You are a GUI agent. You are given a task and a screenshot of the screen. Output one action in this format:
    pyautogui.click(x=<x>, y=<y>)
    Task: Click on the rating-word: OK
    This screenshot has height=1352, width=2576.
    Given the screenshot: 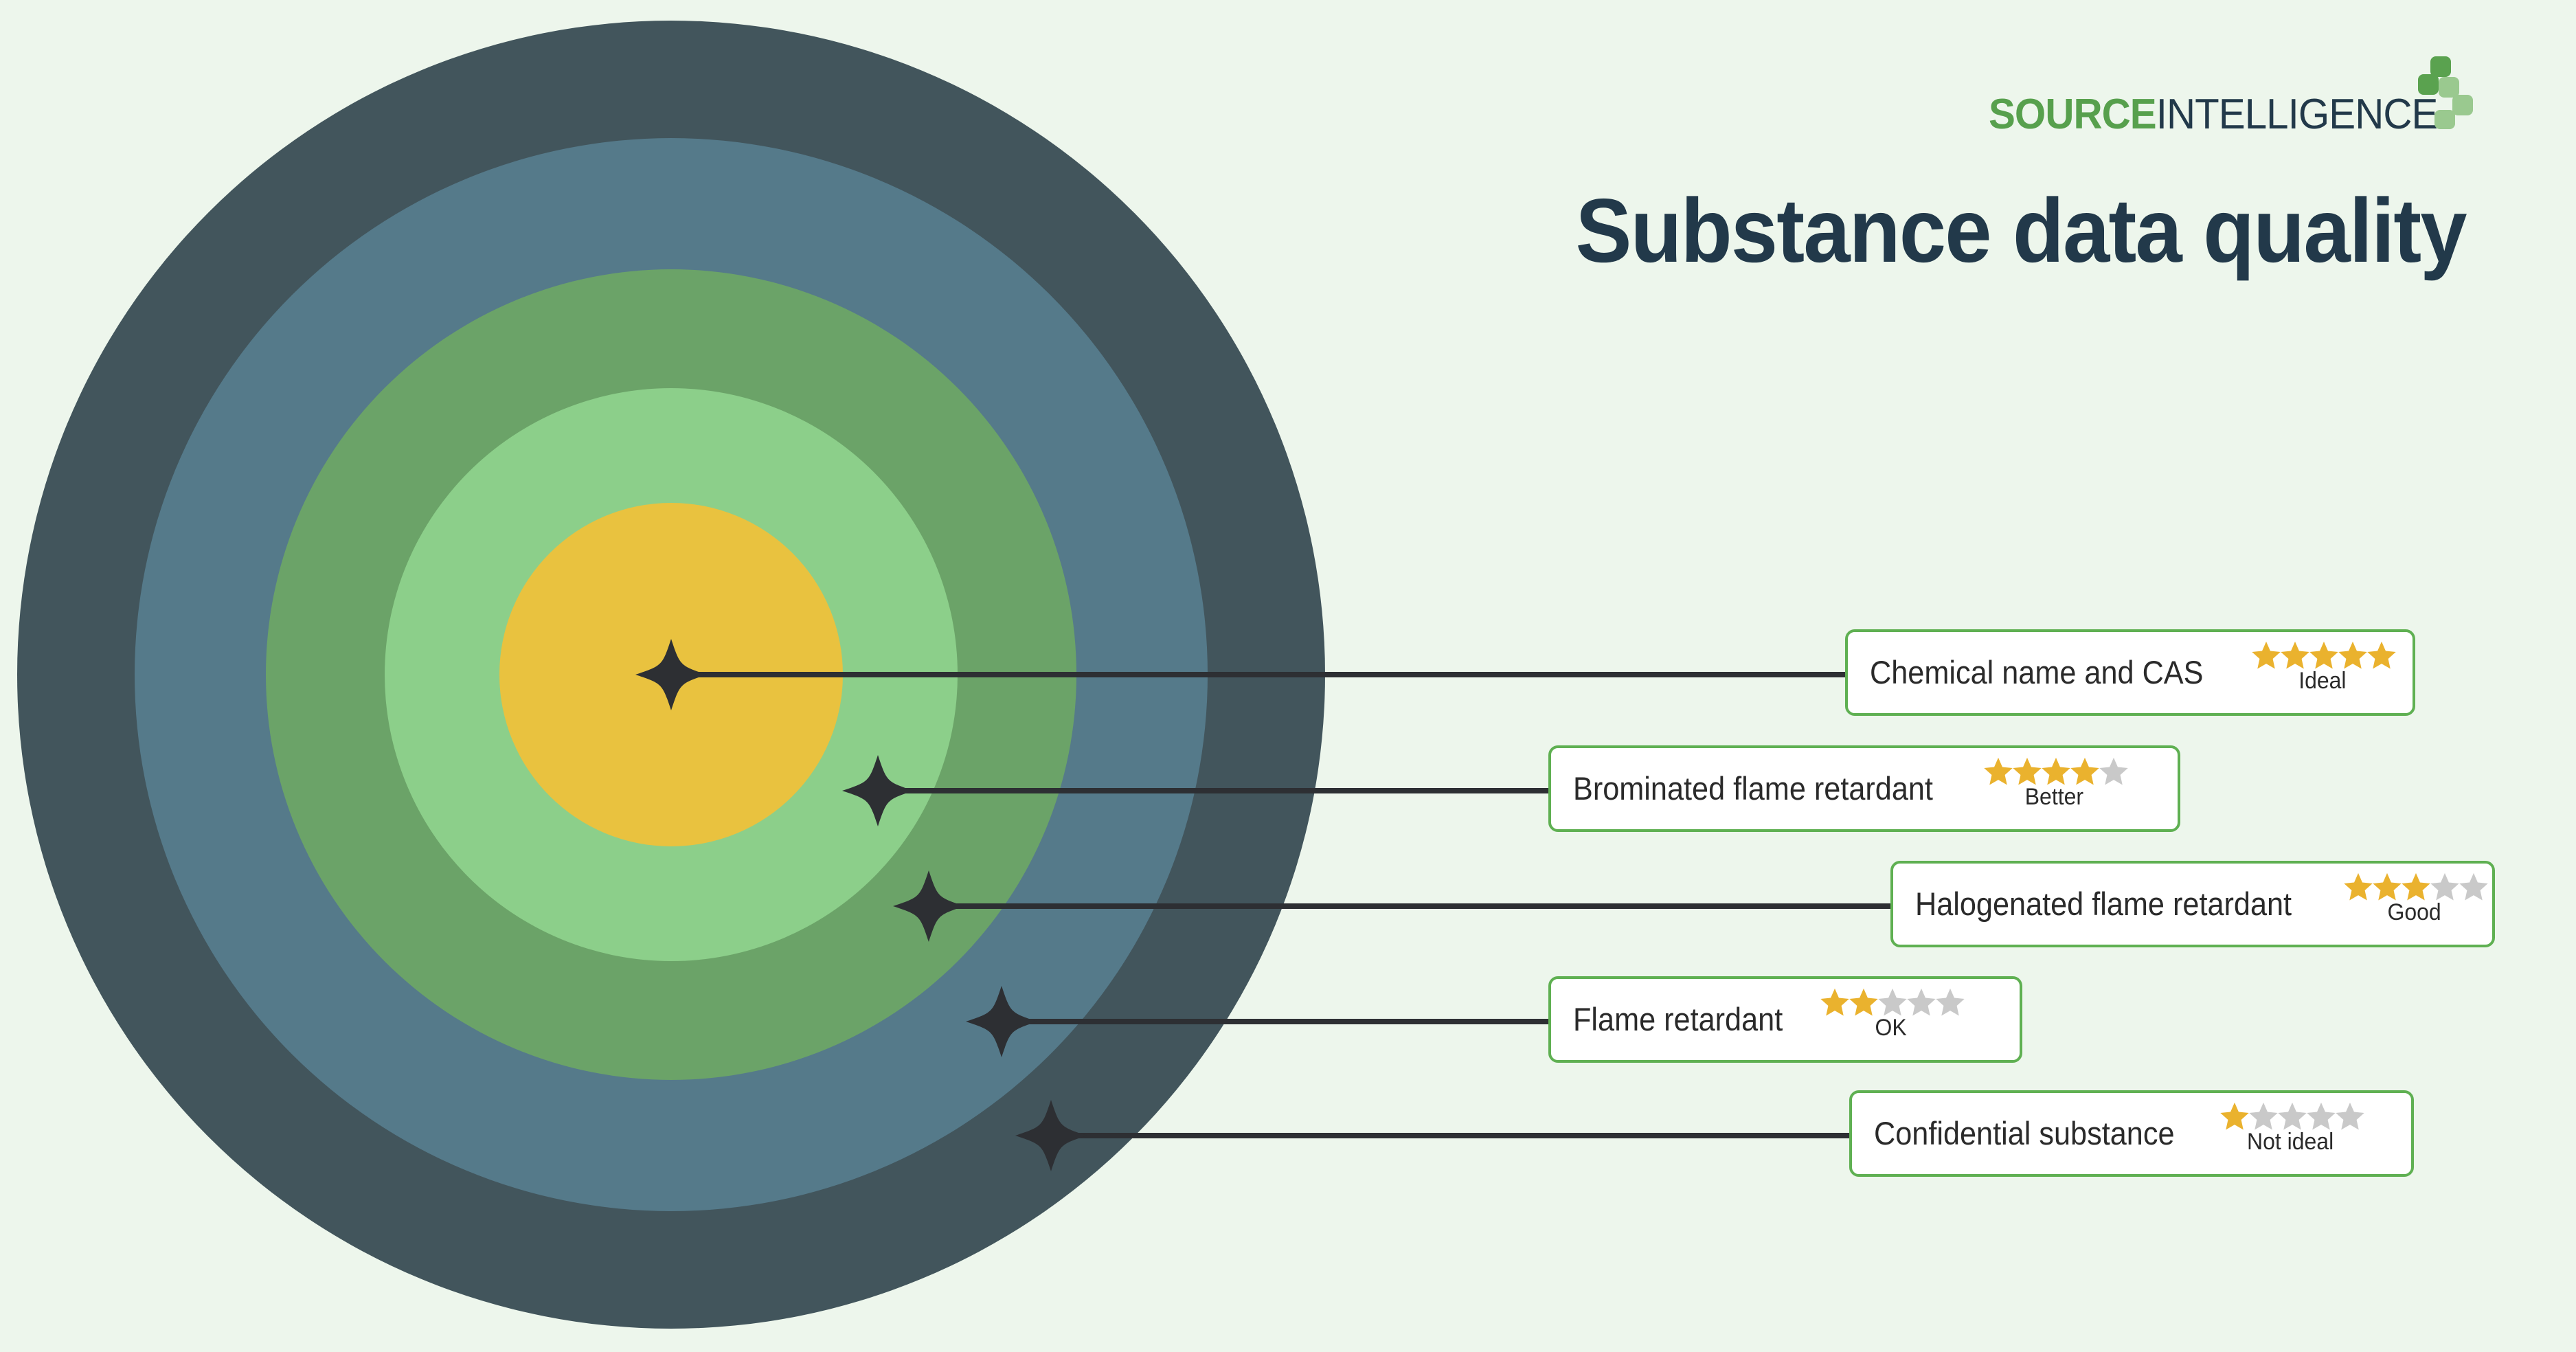 What is the action you would take?
    pyautogui.click(x=1891, y=1028)
    